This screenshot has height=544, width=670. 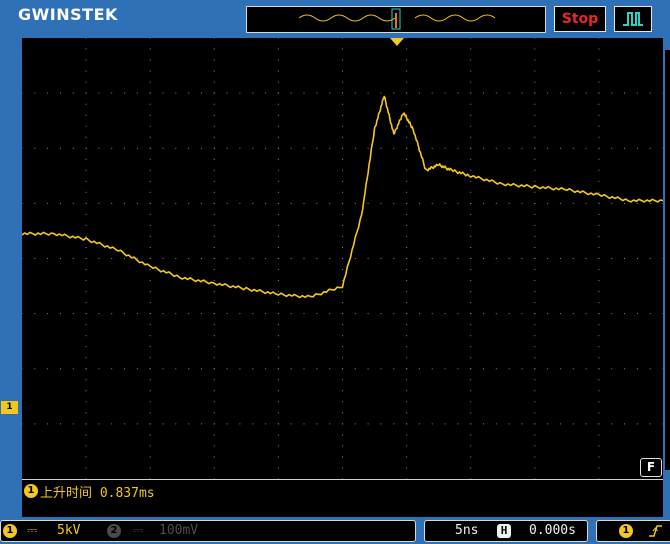 What do you see at coordinates (396, 19) in the screenshot?
I see `waveform-overview` at bounding box center [396, 19].